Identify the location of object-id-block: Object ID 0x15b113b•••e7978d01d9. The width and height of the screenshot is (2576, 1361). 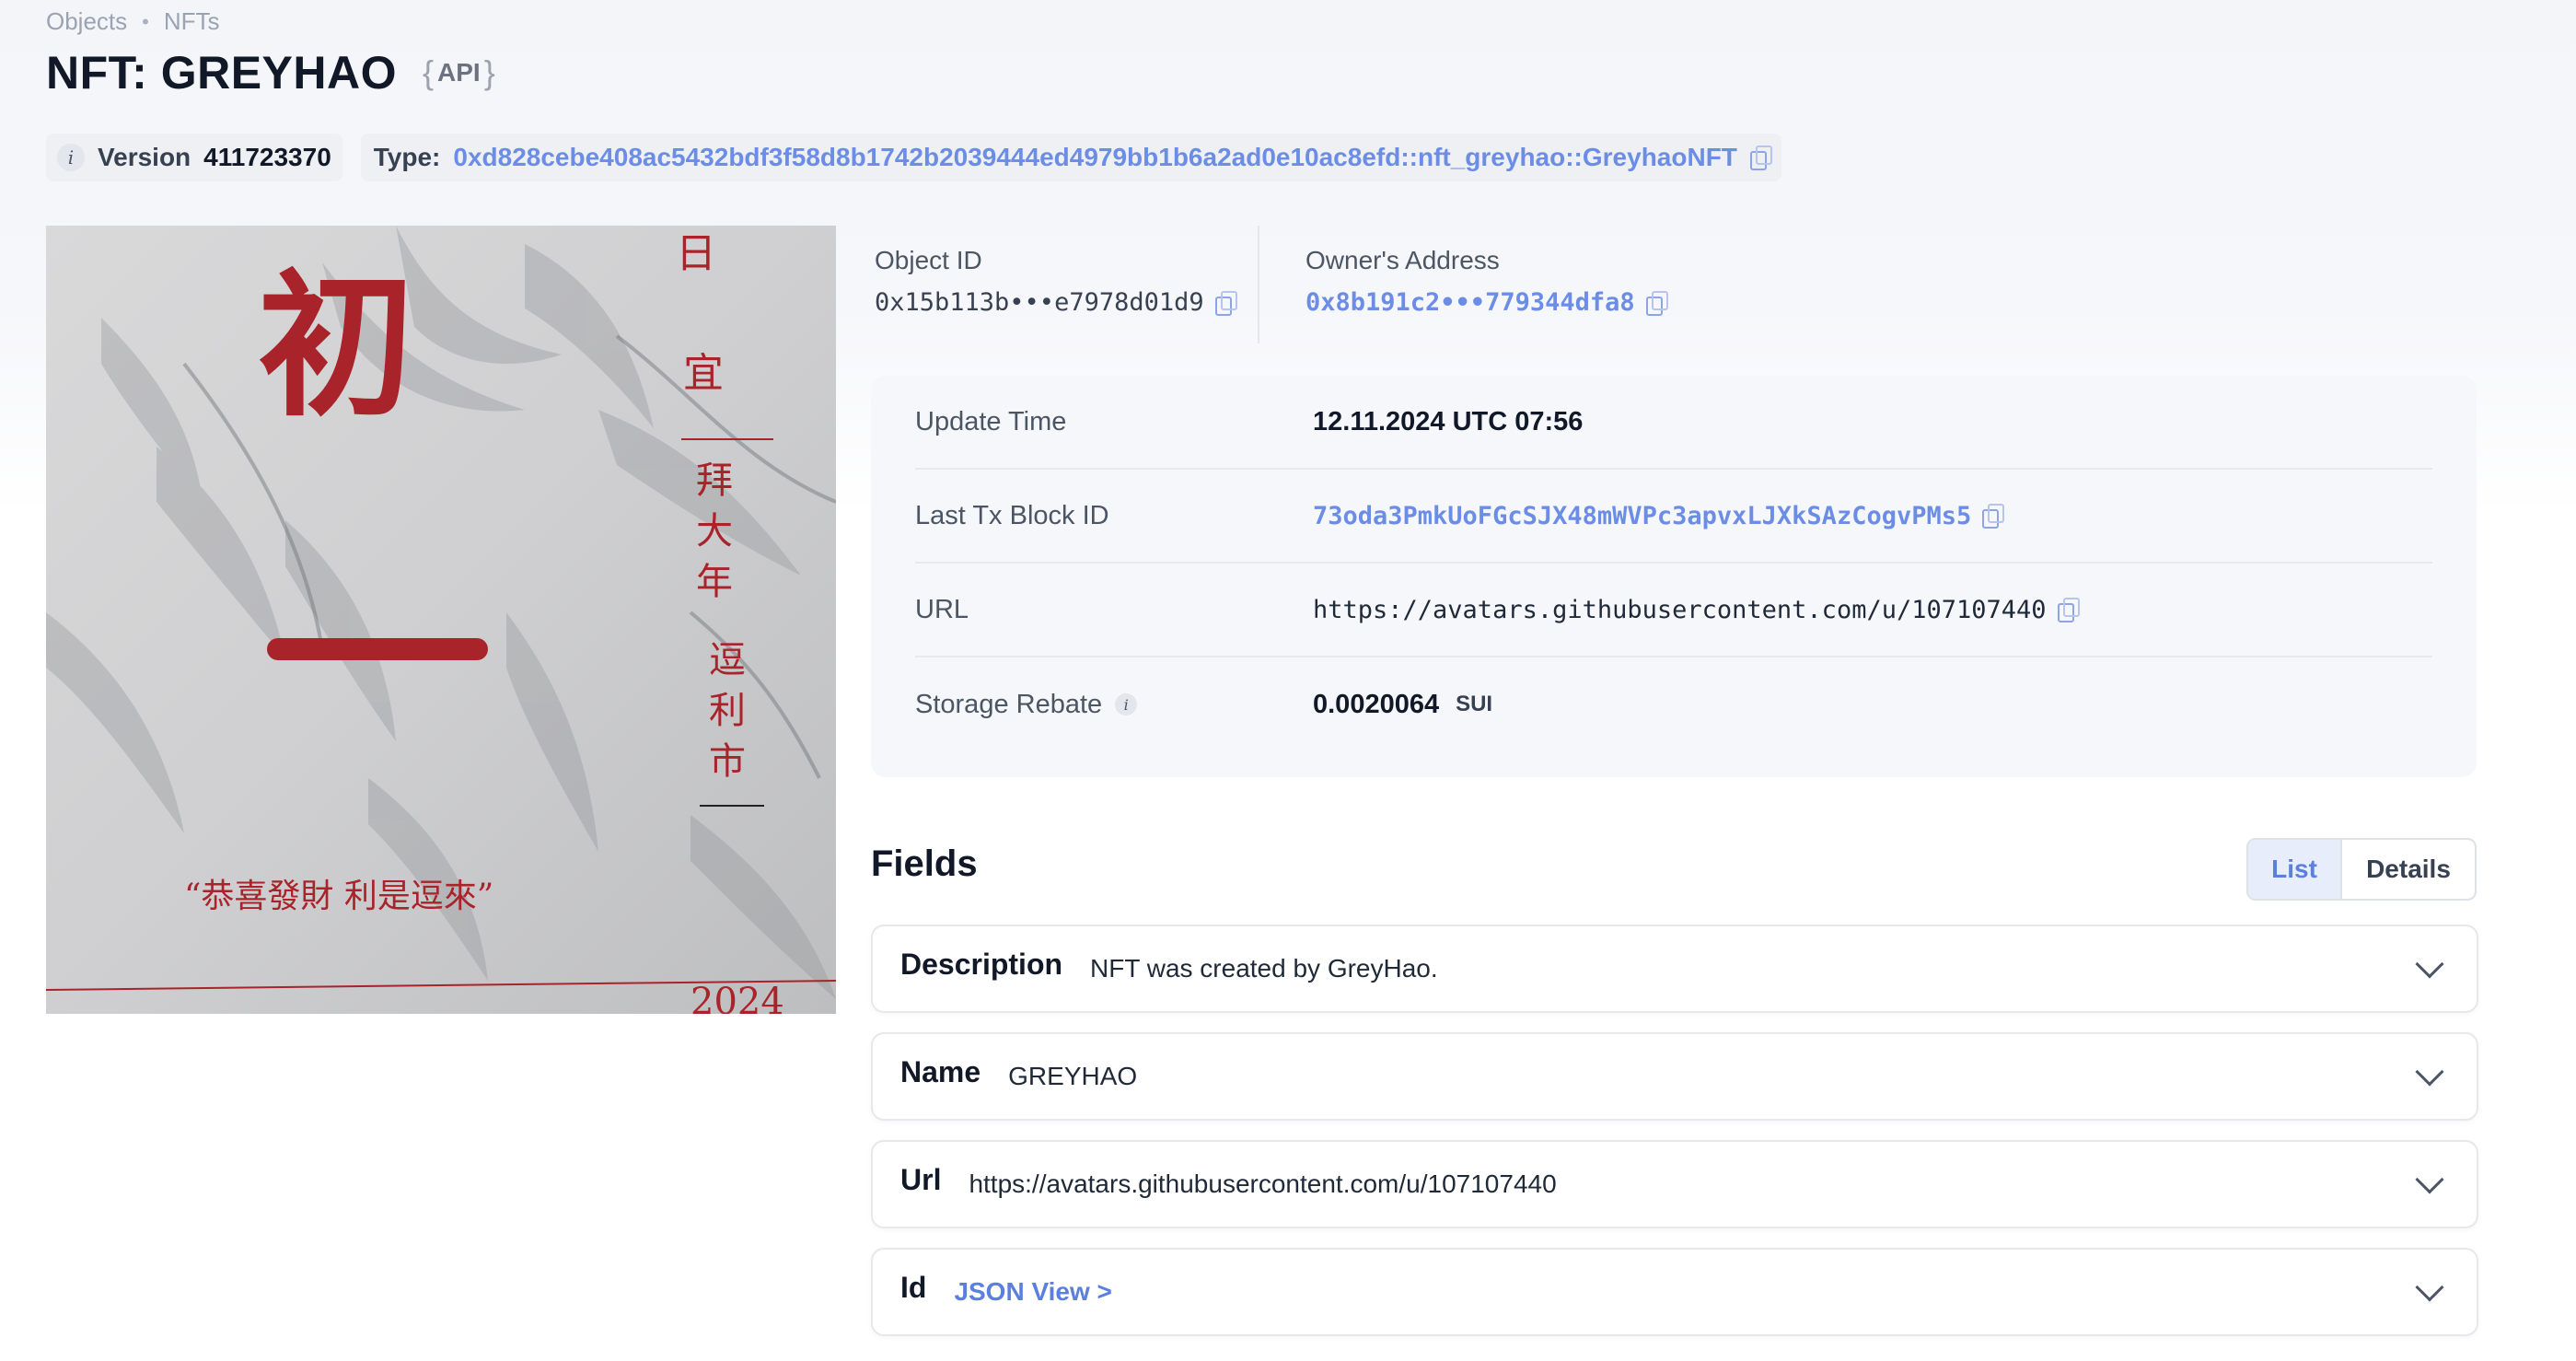
(1065, 284).